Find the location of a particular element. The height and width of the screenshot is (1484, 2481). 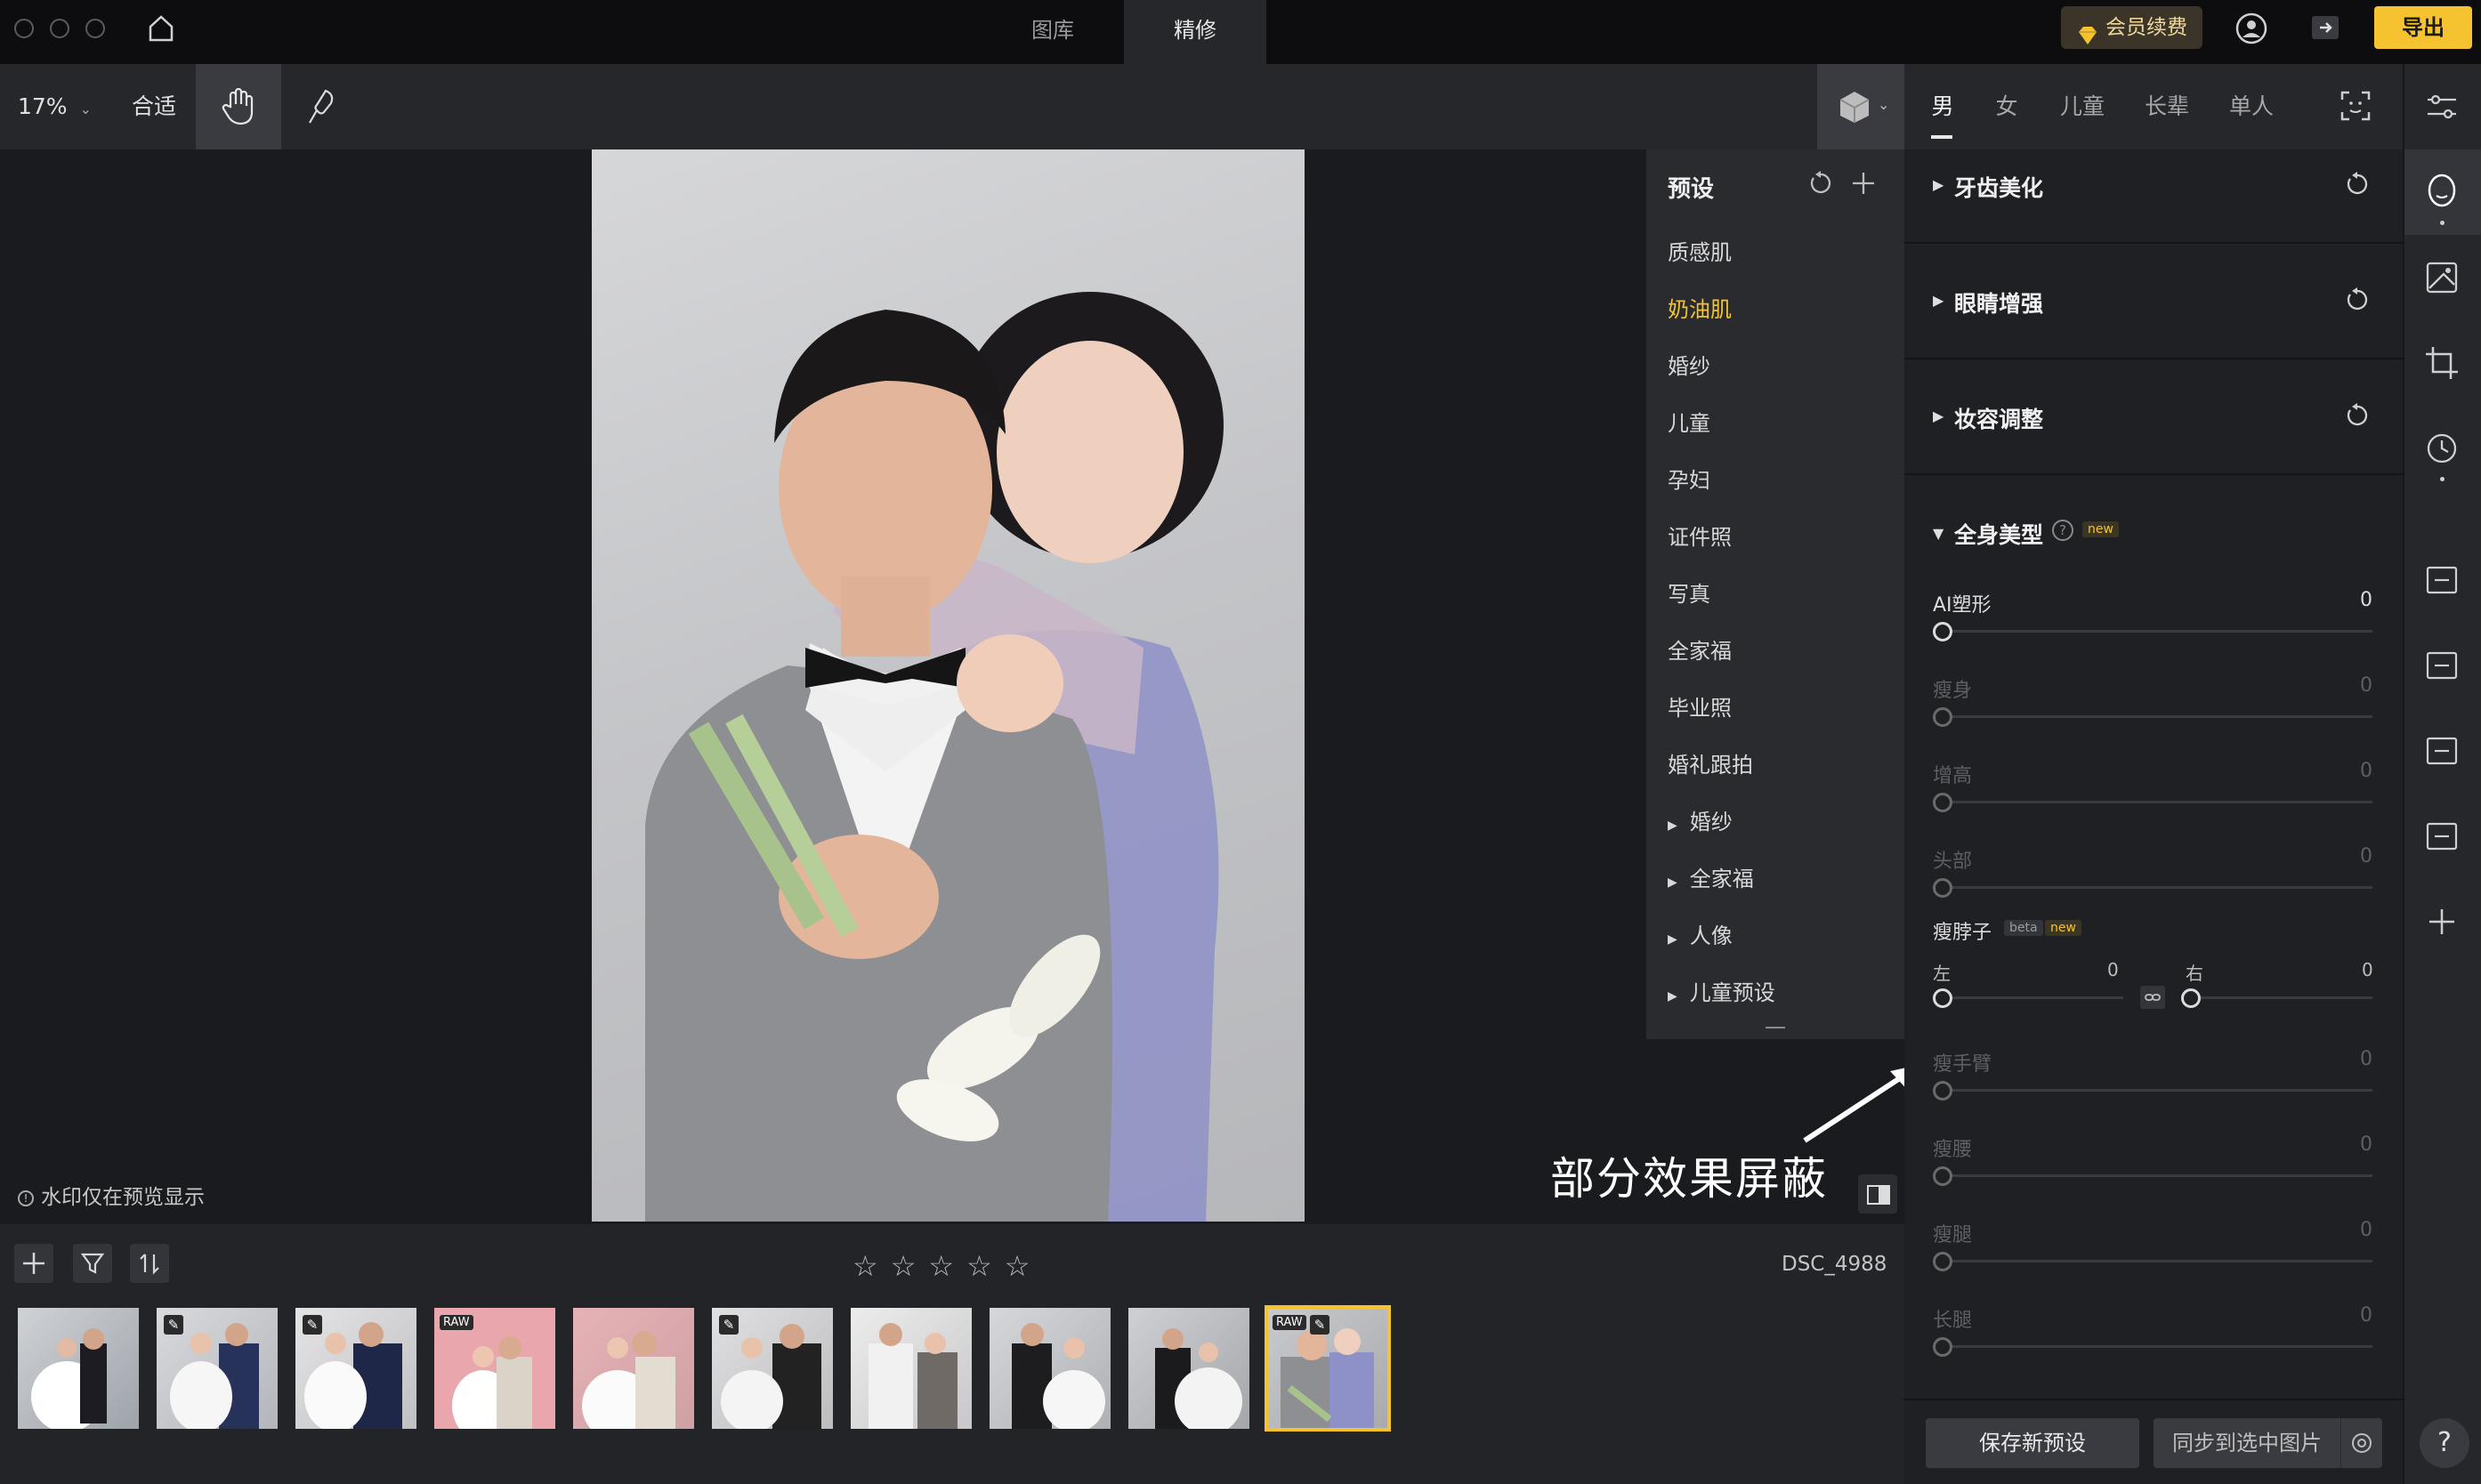

crop-icon is located at coordinates (2441, 363).